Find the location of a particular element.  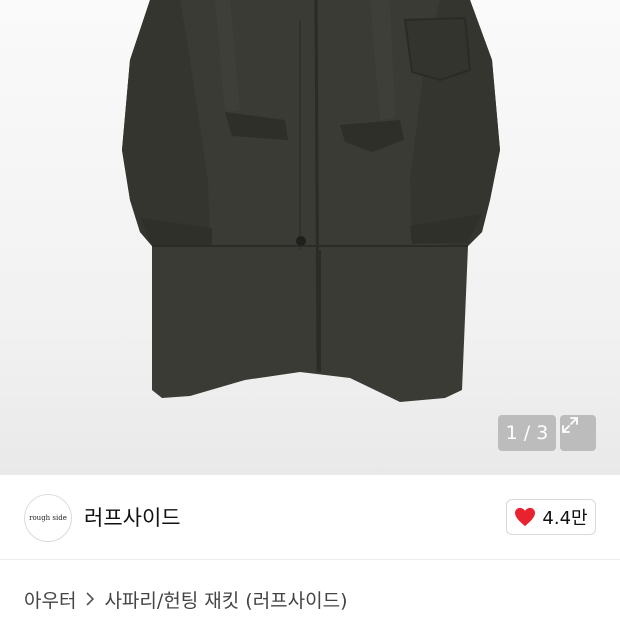

like-button: 4.4만 is located at coordinates (551, 517).